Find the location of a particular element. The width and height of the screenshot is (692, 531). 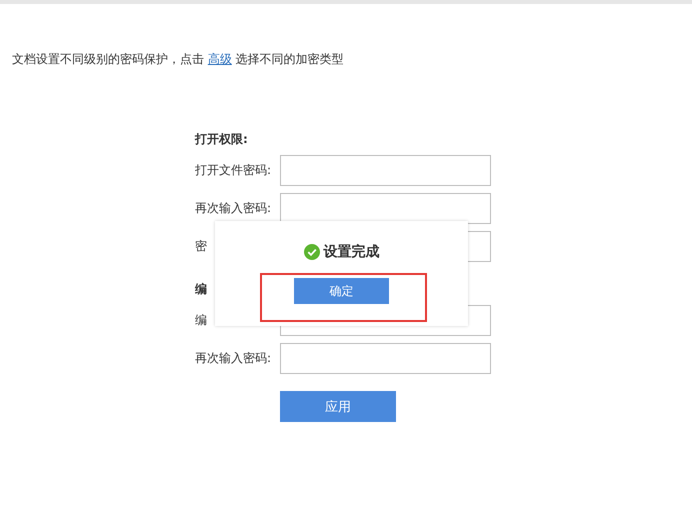

field-label: 打开文件密码: is located at coordinates (233, 170).